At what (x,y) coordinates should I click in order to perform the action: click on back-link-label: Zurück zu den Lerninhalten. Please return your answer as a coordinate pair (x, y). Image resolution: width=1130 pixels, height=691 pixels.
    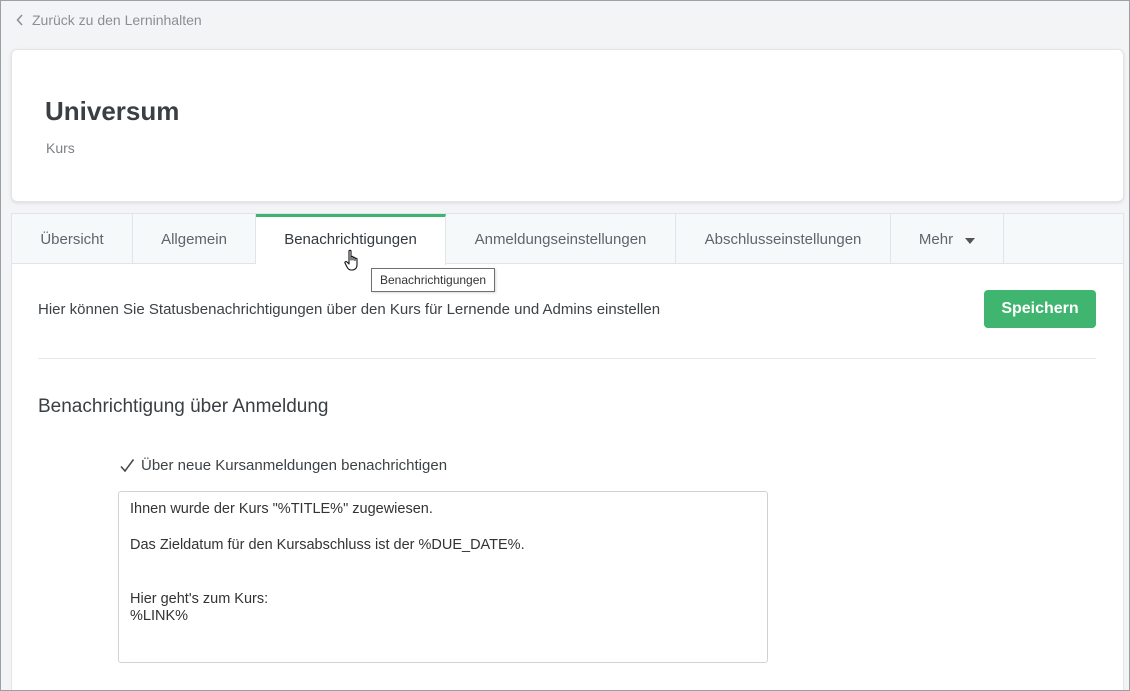
    Looking at the image, I should click on (117, 20).